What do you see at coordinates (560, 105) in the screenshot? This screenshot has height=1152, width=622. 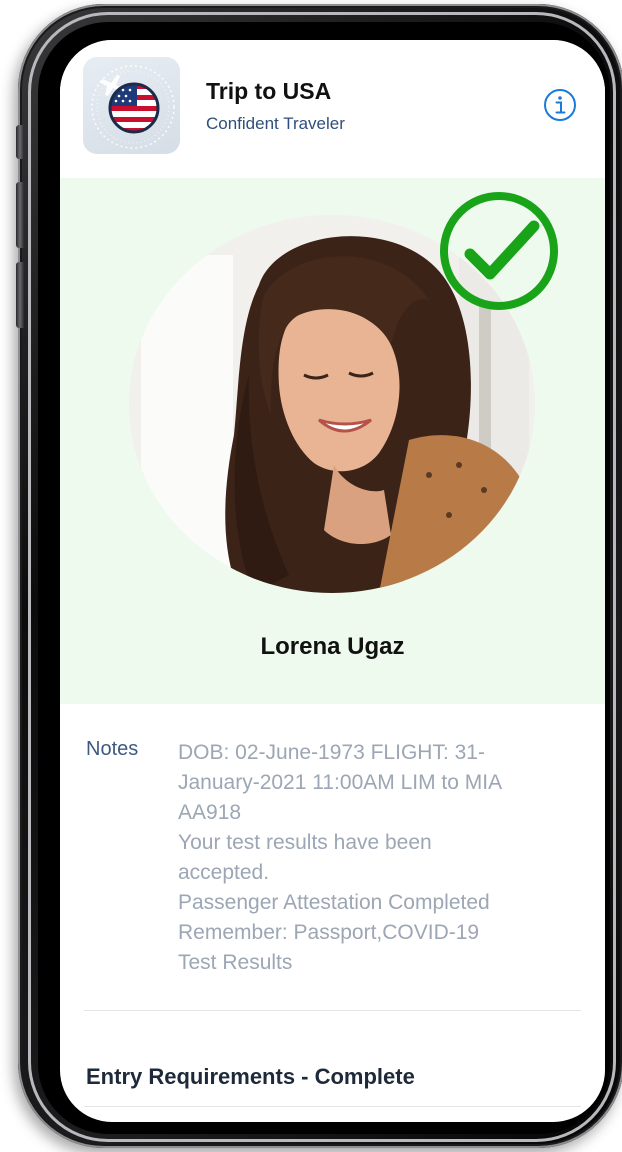 I see `info-icon` at bounding box center [560, 105].